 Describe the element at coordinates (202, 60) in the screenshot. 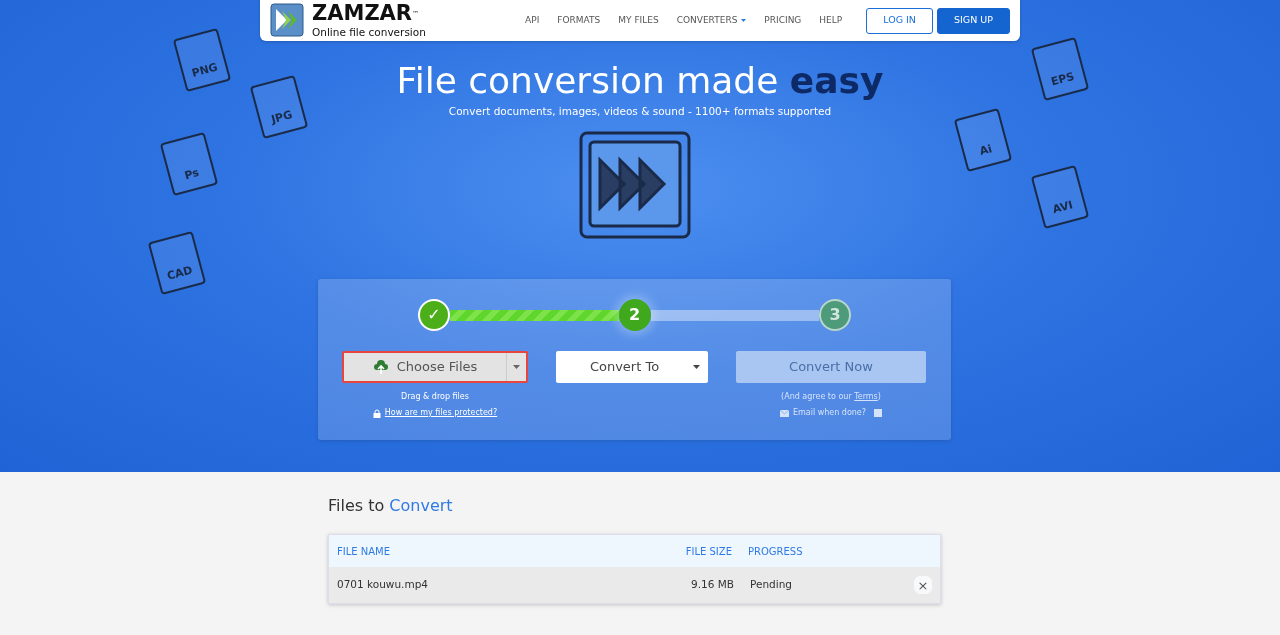

I see `file-doodle-icon: PNG` at that location.